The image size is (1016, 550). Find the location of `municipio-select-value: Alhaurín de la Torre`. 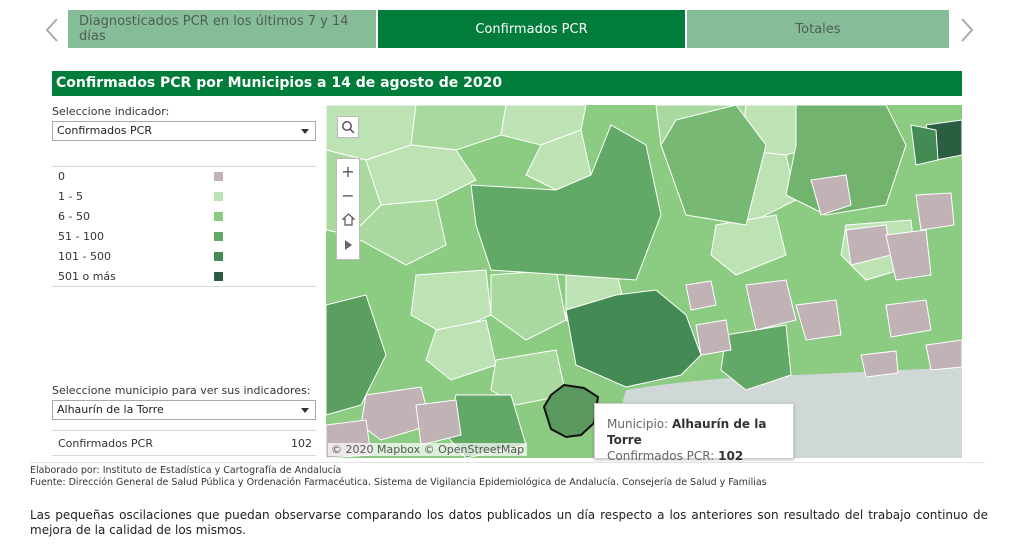

municipio-select-value: Alhaurín de la Torre is located at coordinates (110, 409).